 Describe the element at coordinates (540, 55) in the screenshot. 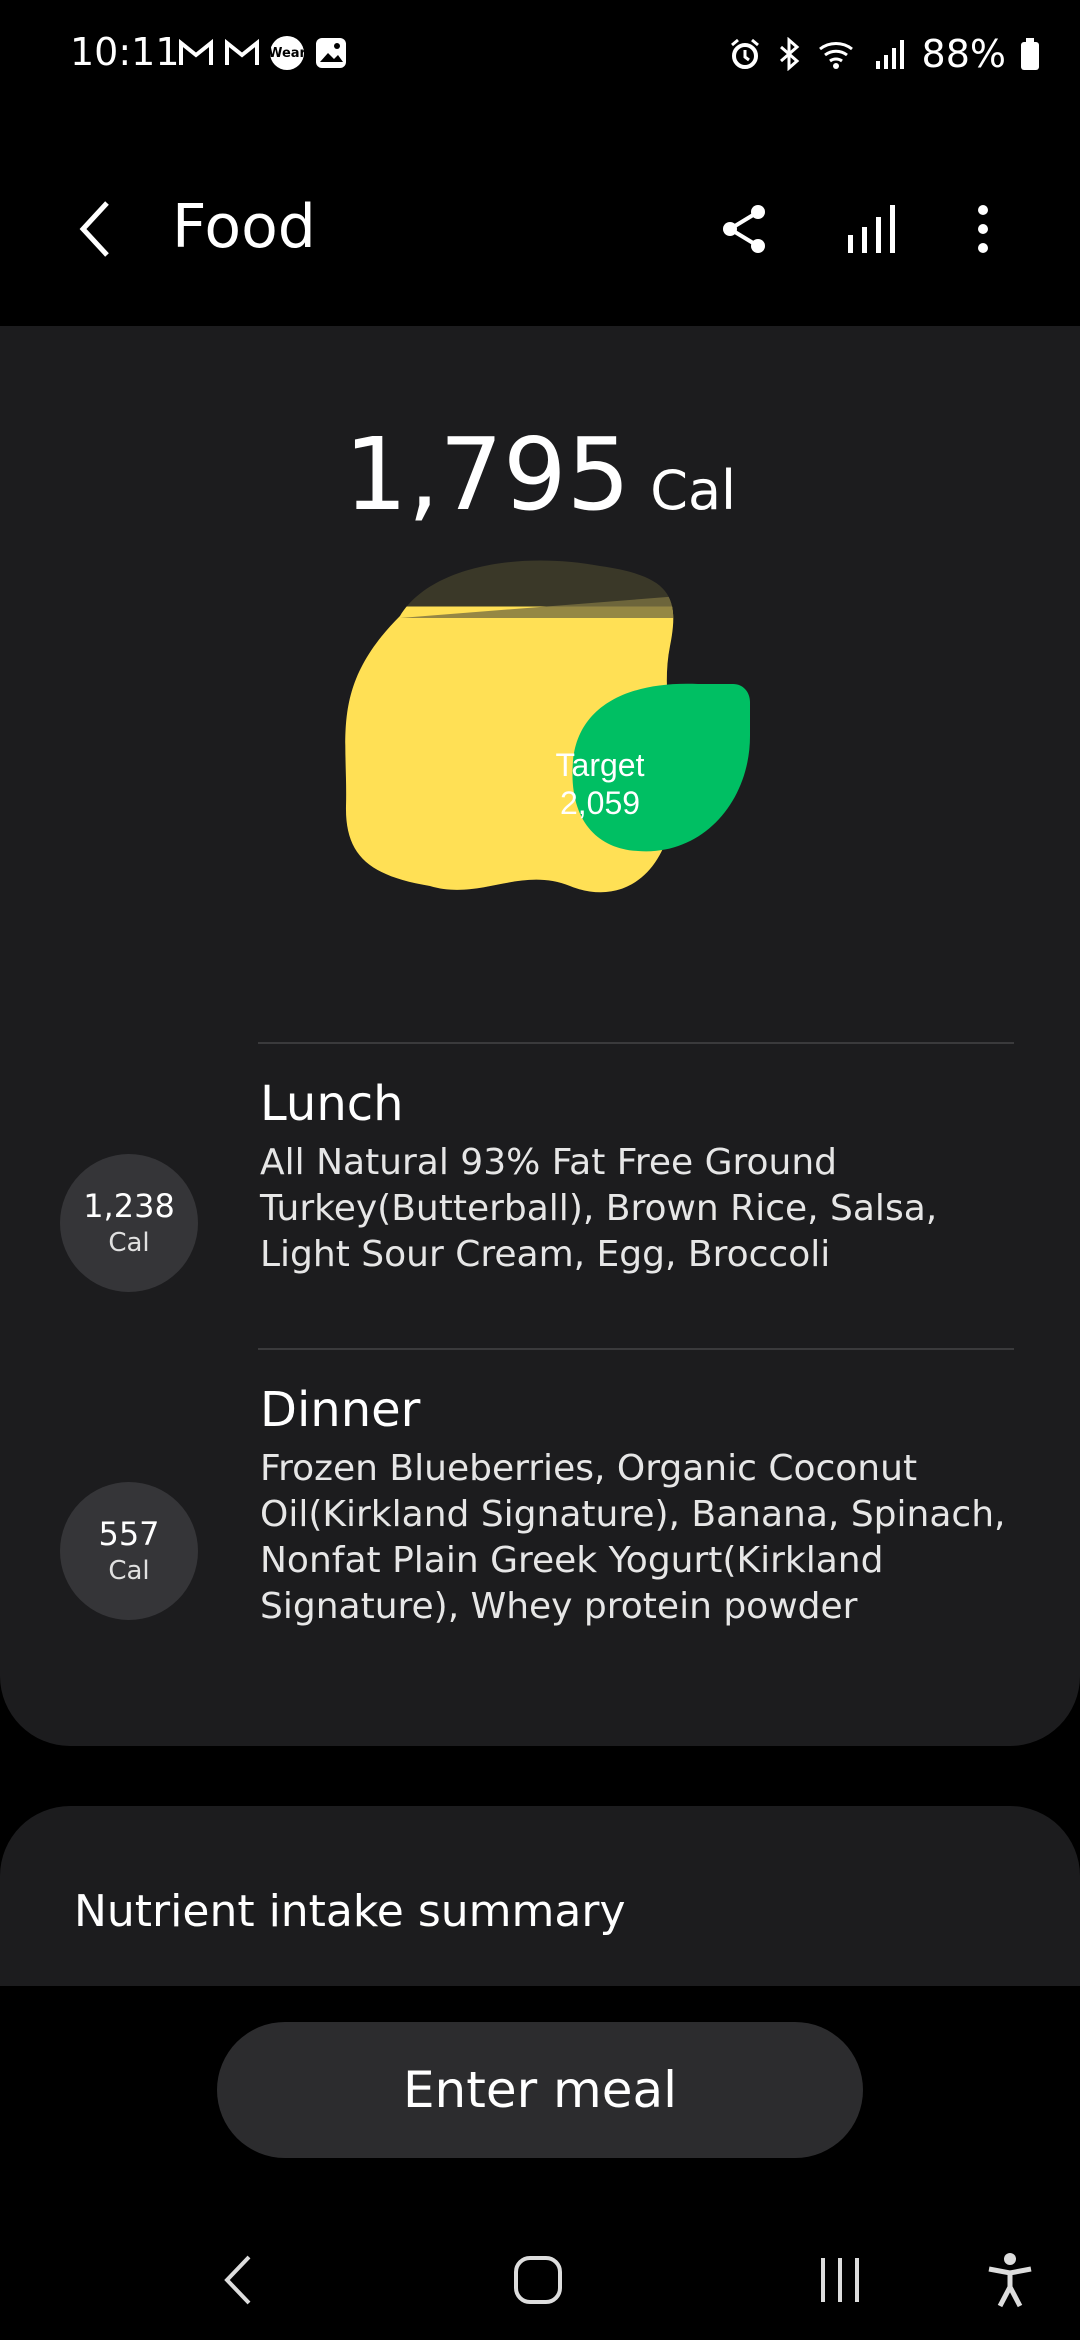

I see `status-bar: 10:11 Wear 88%` at that location.